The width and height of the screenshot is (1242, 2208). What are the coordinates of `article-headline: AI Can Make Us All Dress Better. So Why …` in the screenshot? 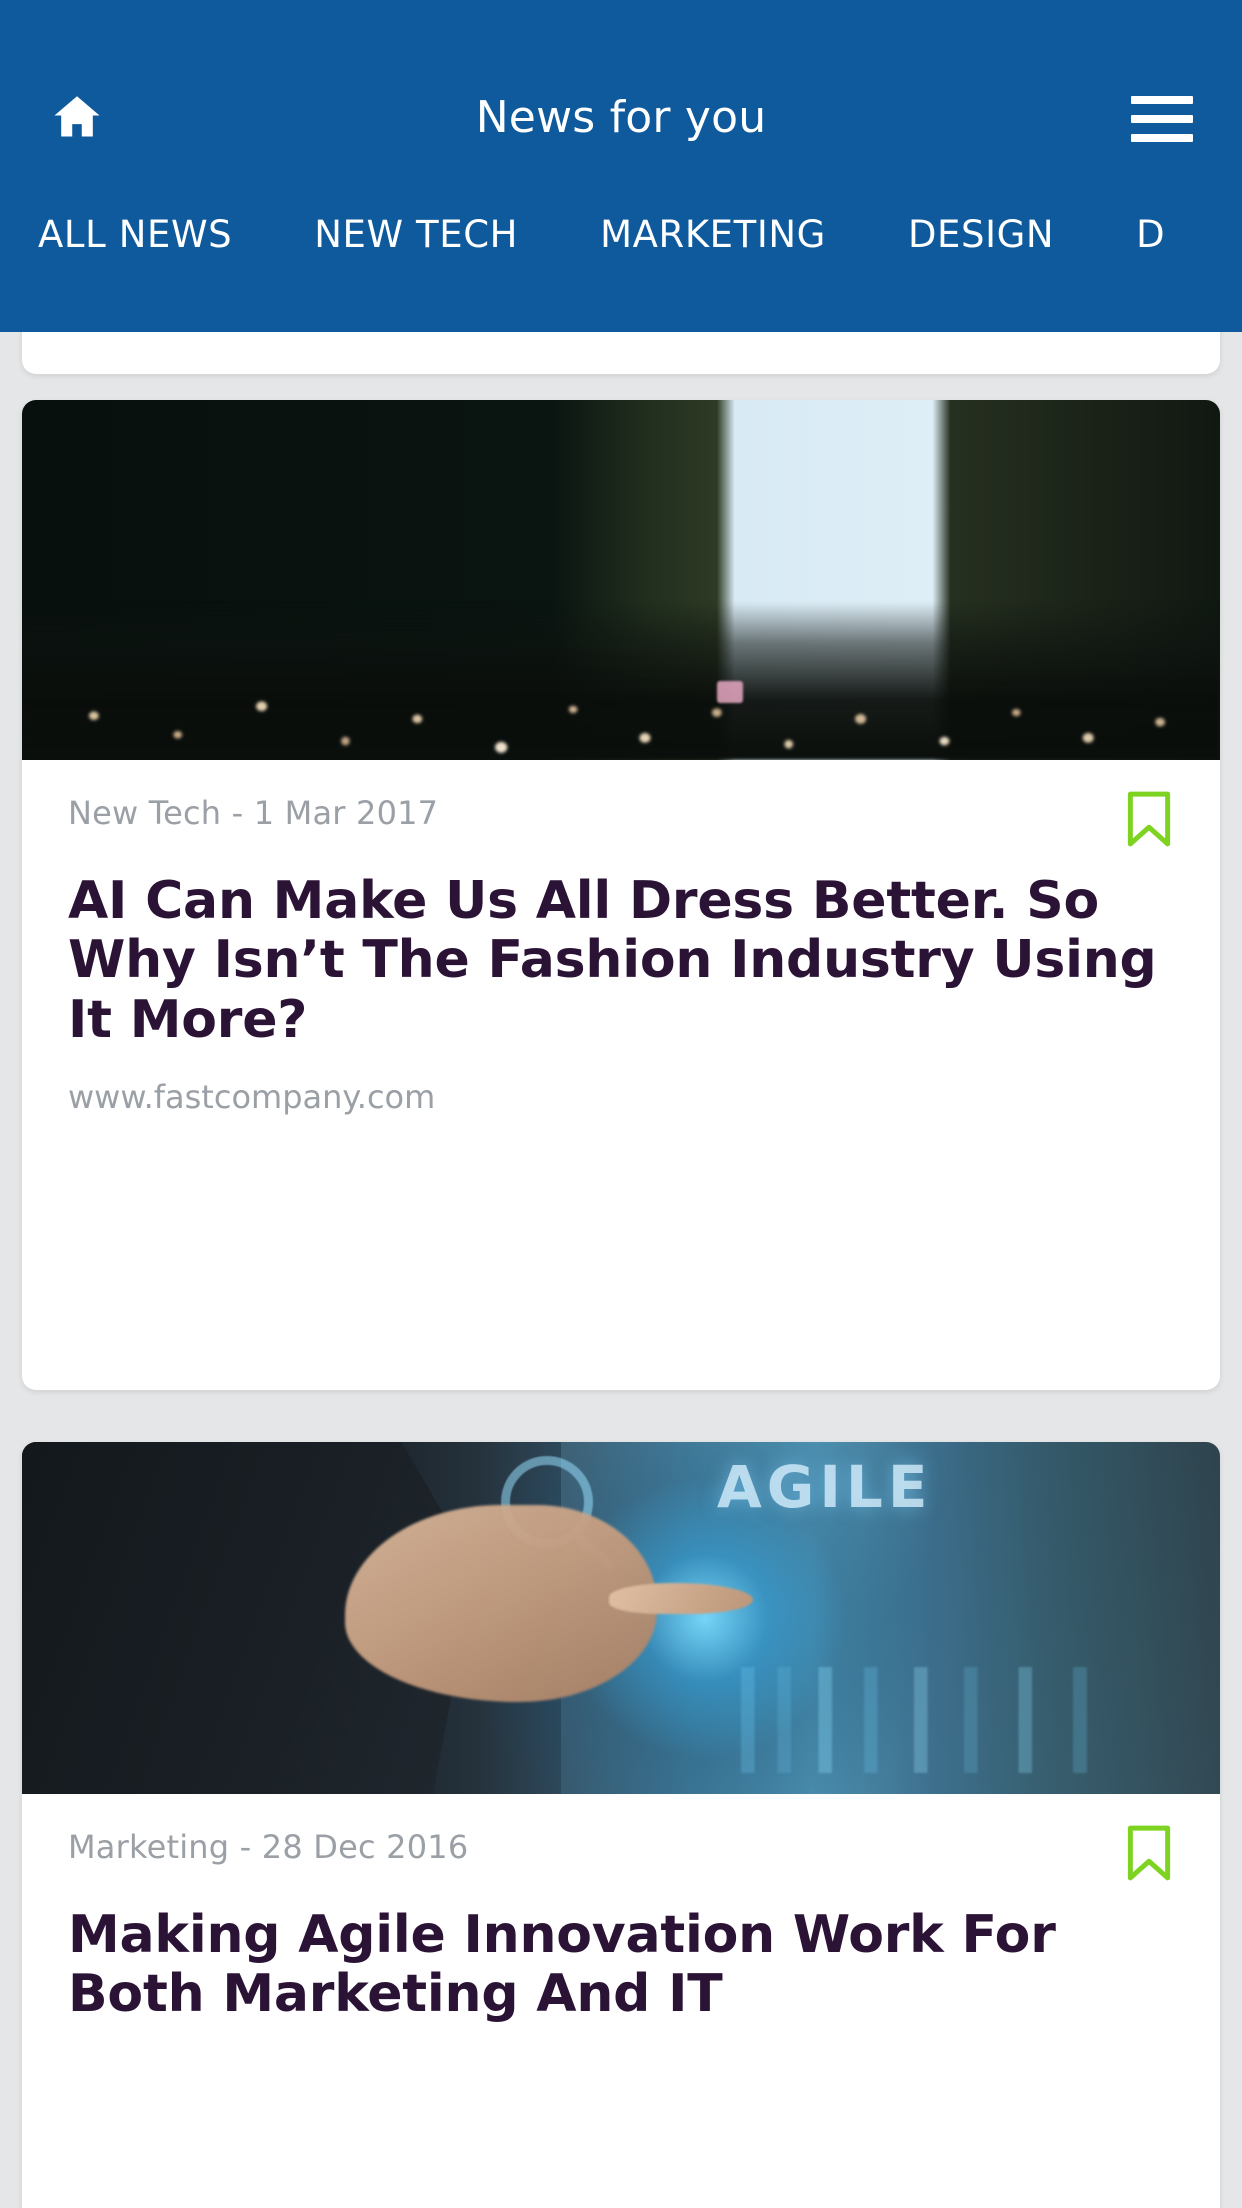 It's located at (621, 960).